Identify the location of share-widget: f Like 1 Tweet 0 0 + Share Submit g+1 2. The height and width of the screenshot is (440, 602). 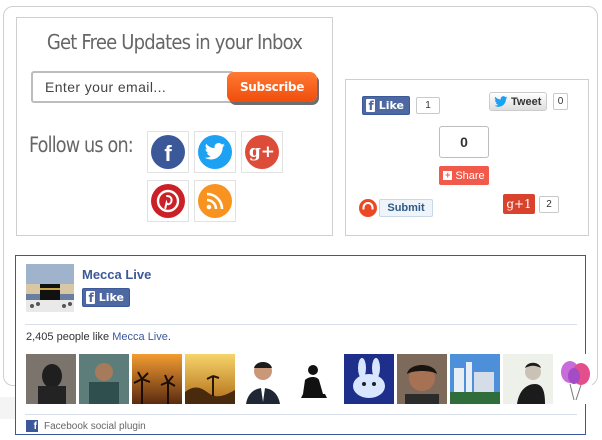
(467, 157).